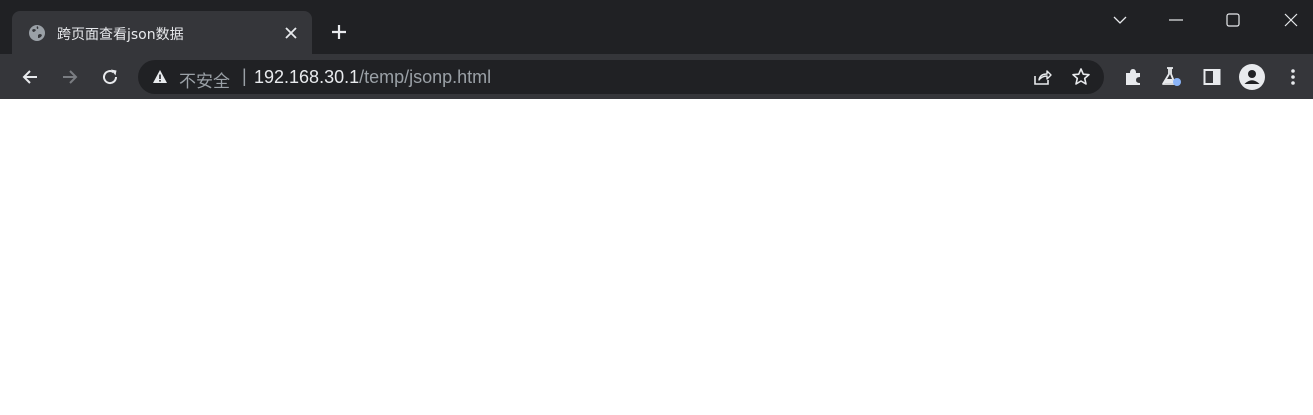 This screenshot has width=1313, height=415. What do you see at coordinates (1042, 77) in the screenshot?
I see `share-icon` at bounding box center [1042, 77].